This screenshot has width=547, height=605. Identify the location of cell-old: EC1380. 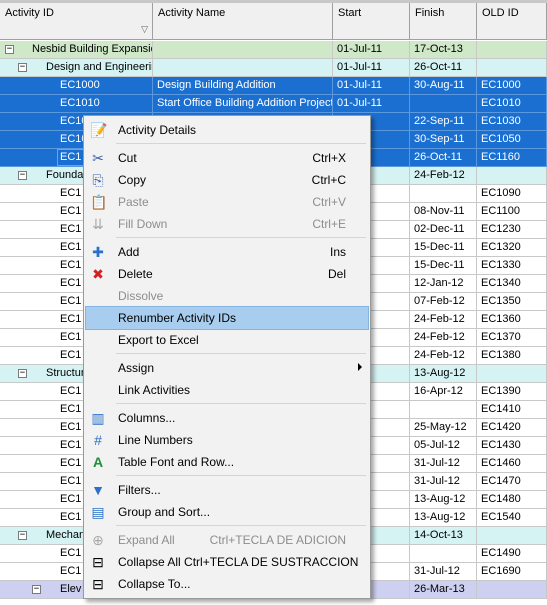
(512, 356).